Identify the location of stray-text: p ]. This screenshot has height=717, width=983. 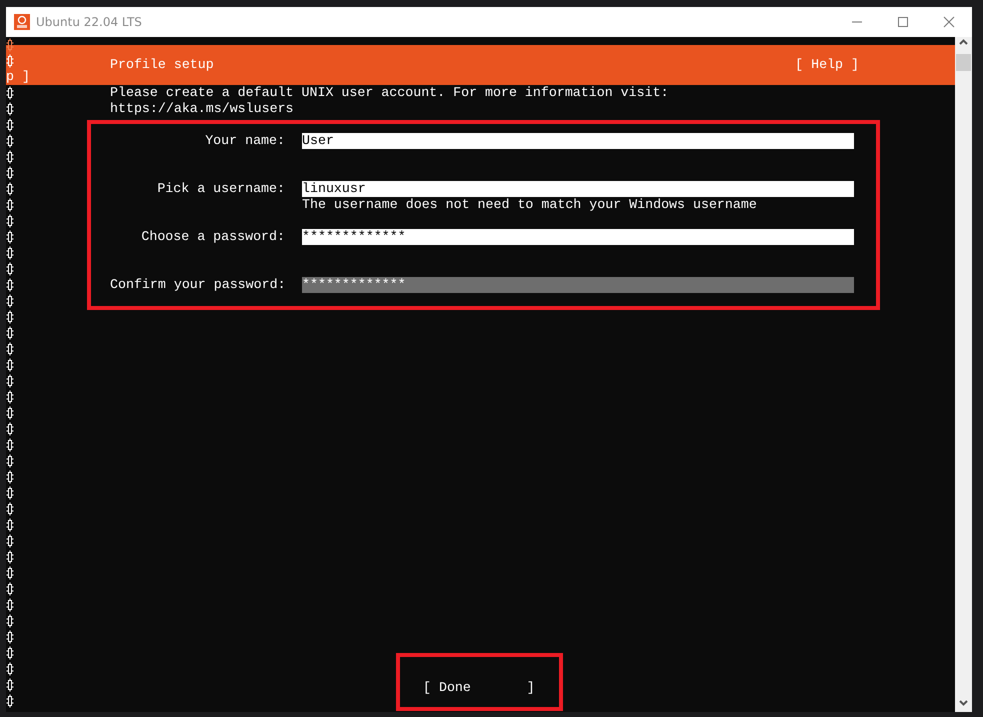
(18, 77).